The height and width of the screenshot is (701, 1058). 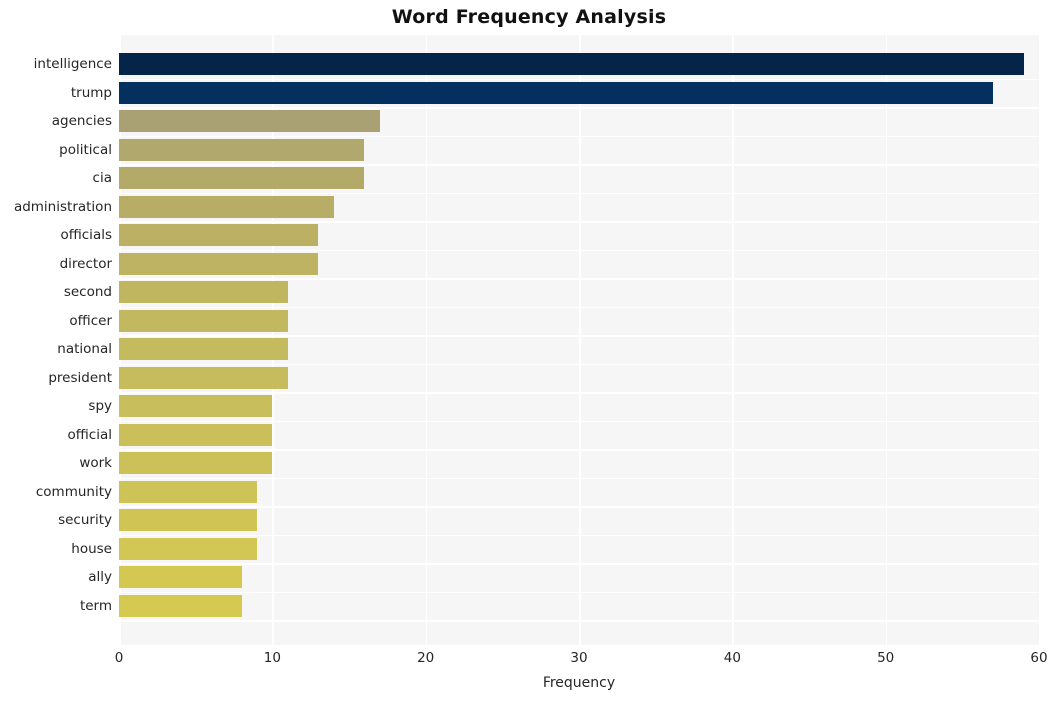 I want to click on y-tick-label-administration: administration, so click(x=62, y=206).